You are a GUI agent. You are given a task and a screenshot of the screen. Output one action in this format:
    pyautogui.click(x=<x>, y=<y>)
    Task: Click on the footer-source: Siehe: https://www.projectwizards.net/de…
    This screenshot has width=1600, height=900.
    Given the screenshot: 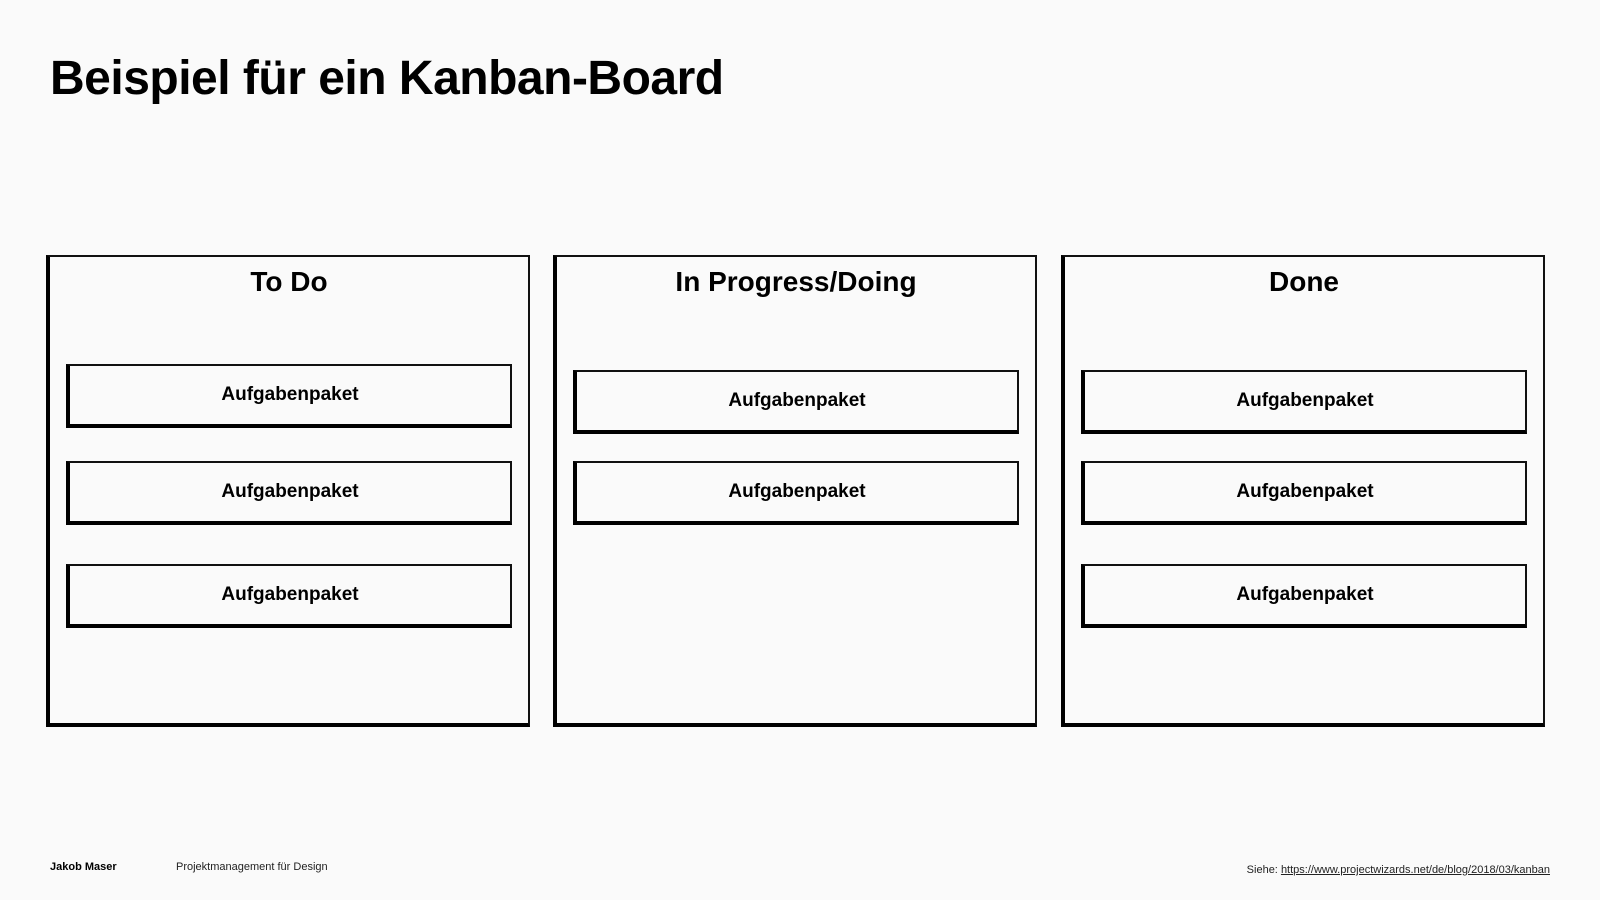 What is the action you would take?
    pyautogui.click(x=1398, y=870)
    